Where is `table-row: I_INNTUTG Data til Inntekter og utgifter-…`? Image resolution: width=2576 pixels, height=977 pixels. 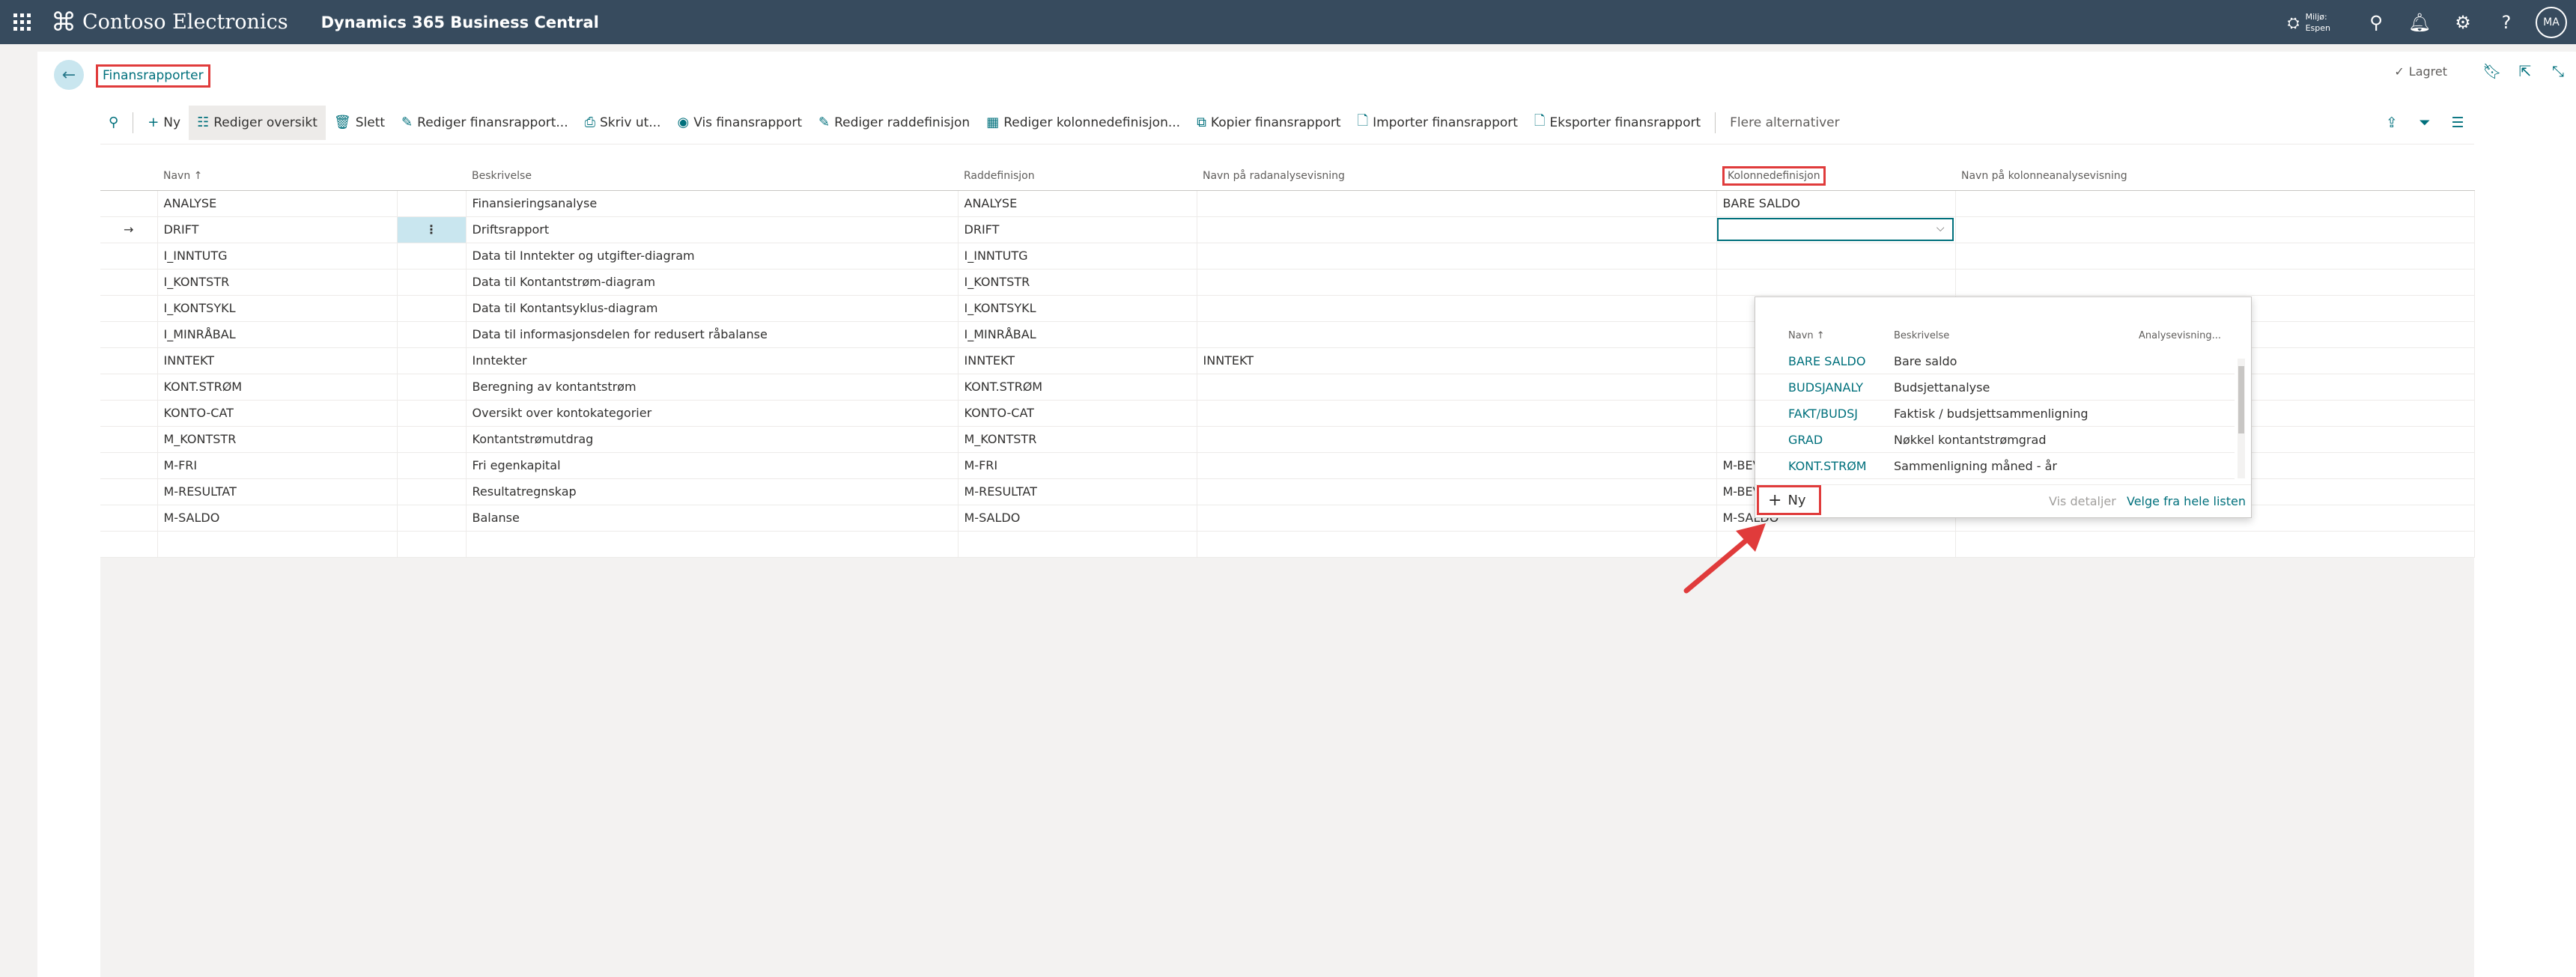 table-row: I_INNTUTG Data til Inntekter og utgifter-… is located at coordinates (1287, 256).